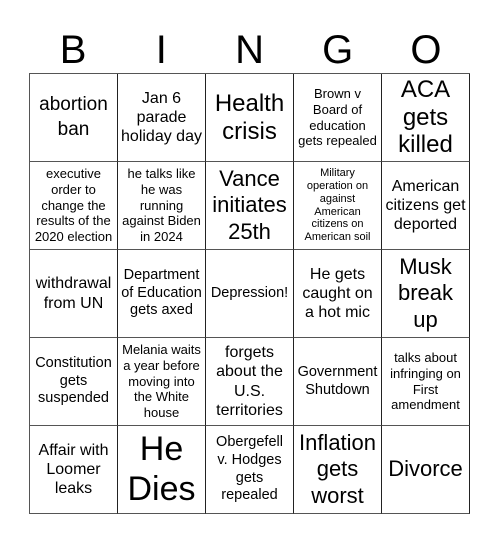  I want to click on cell-text: ACA gets killed, so click(425, 117).